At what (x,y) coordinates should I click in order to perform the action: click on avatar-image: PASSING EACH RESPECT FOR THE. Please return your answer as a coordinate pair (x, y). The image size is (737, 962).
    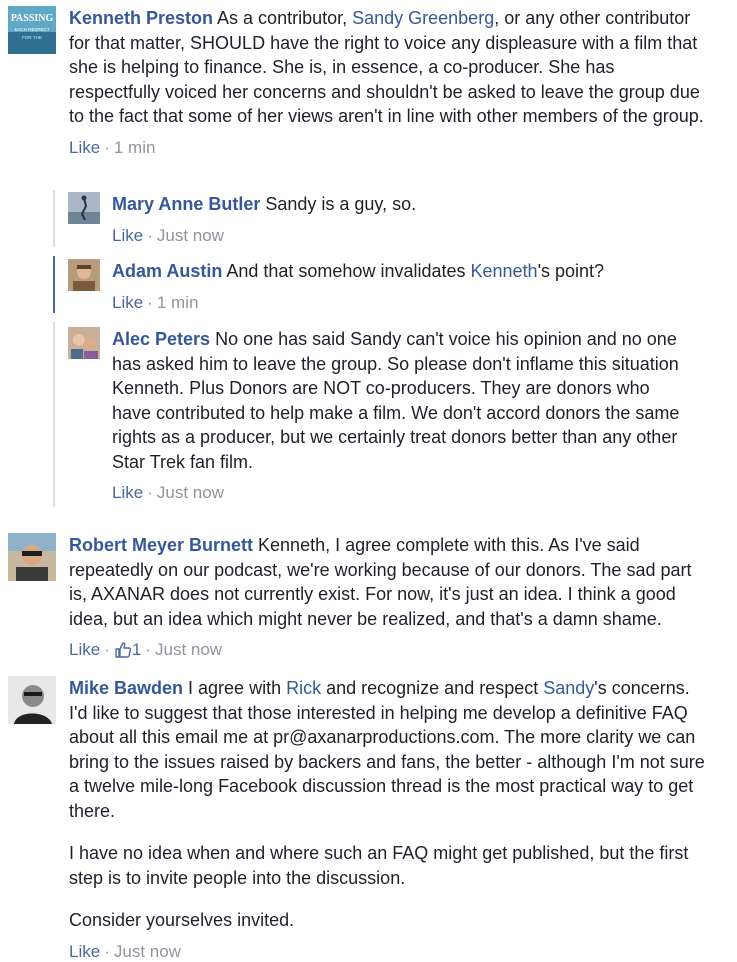
    Looking at the image, I should click on (32, 30).